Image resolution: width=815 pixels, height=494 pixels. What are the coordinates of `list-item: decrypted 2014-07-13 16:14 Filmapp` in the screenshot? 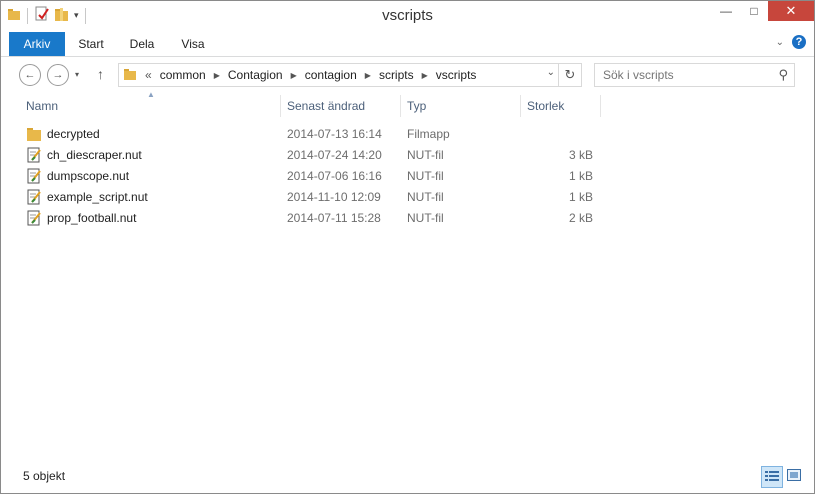 It's located at (311, 134).